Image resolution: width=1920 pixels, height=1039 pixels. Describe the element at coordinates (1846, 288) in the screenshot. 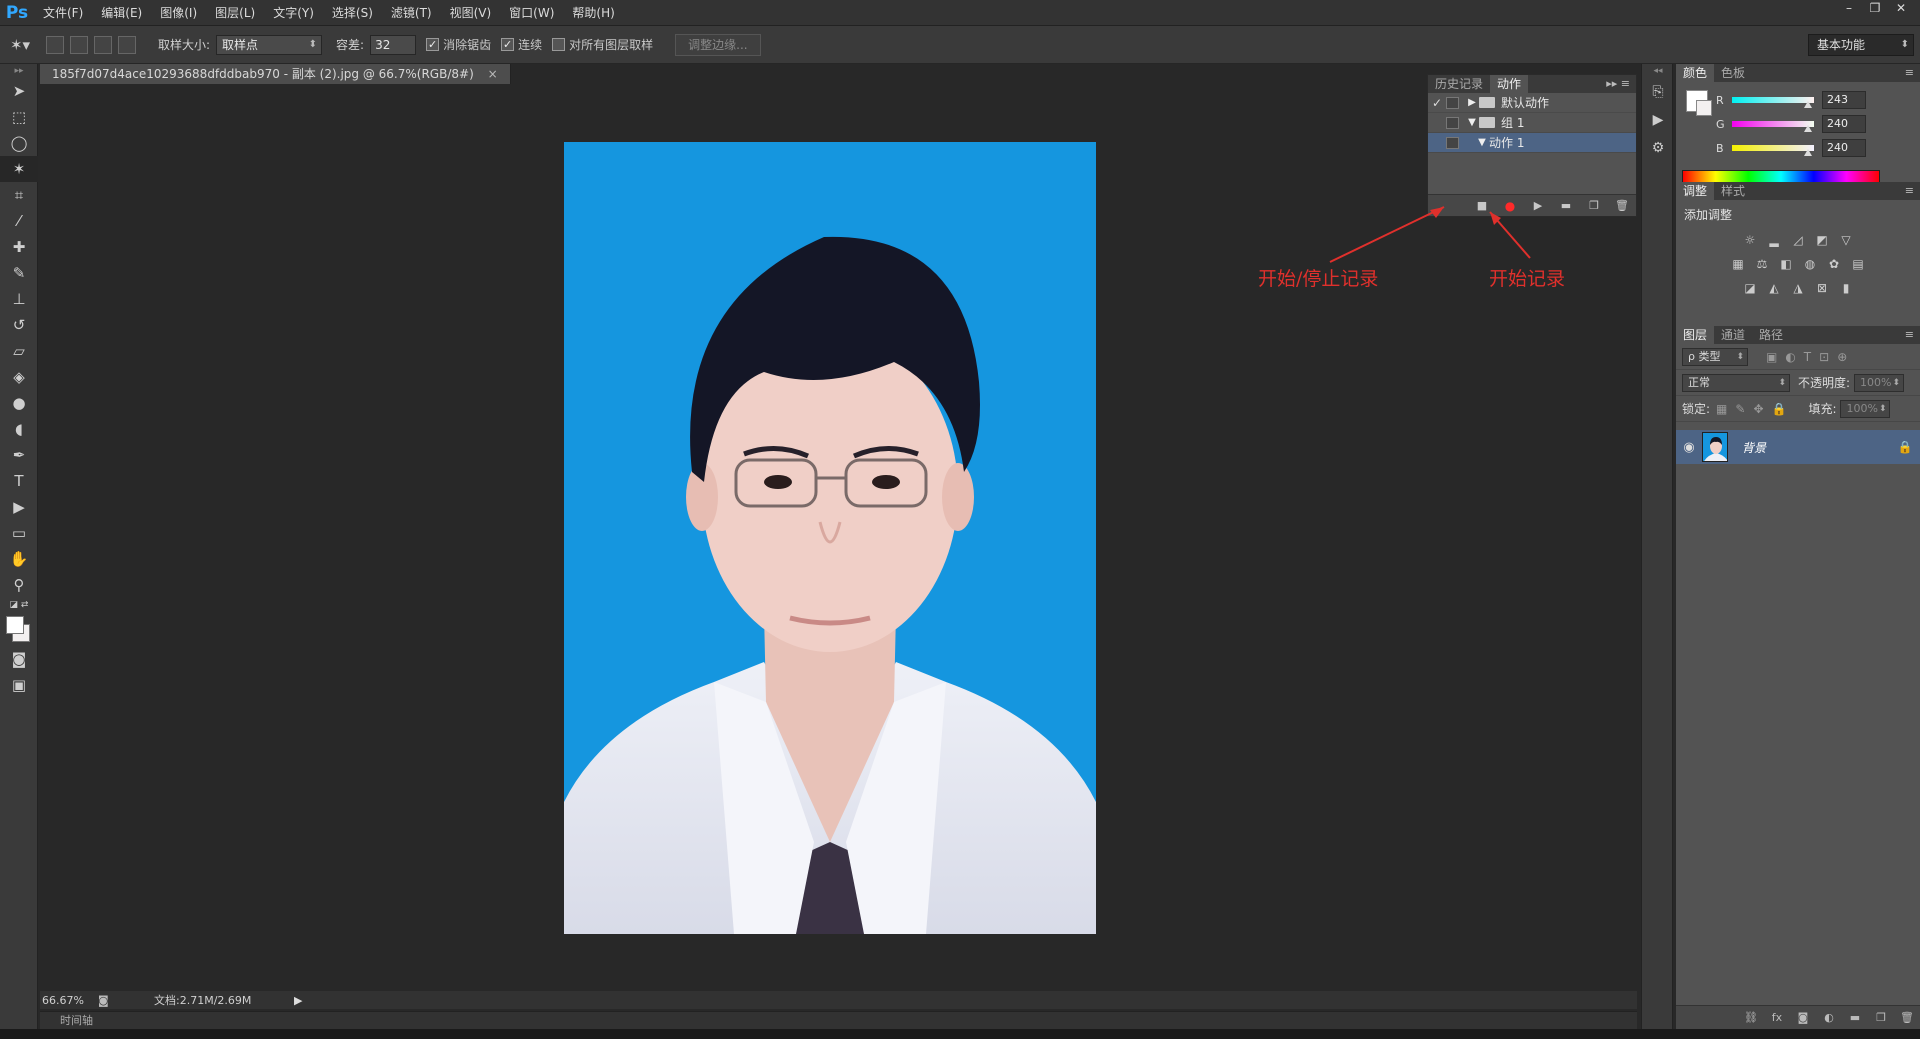

I see `gradient-map-icon: ▮` at that location.